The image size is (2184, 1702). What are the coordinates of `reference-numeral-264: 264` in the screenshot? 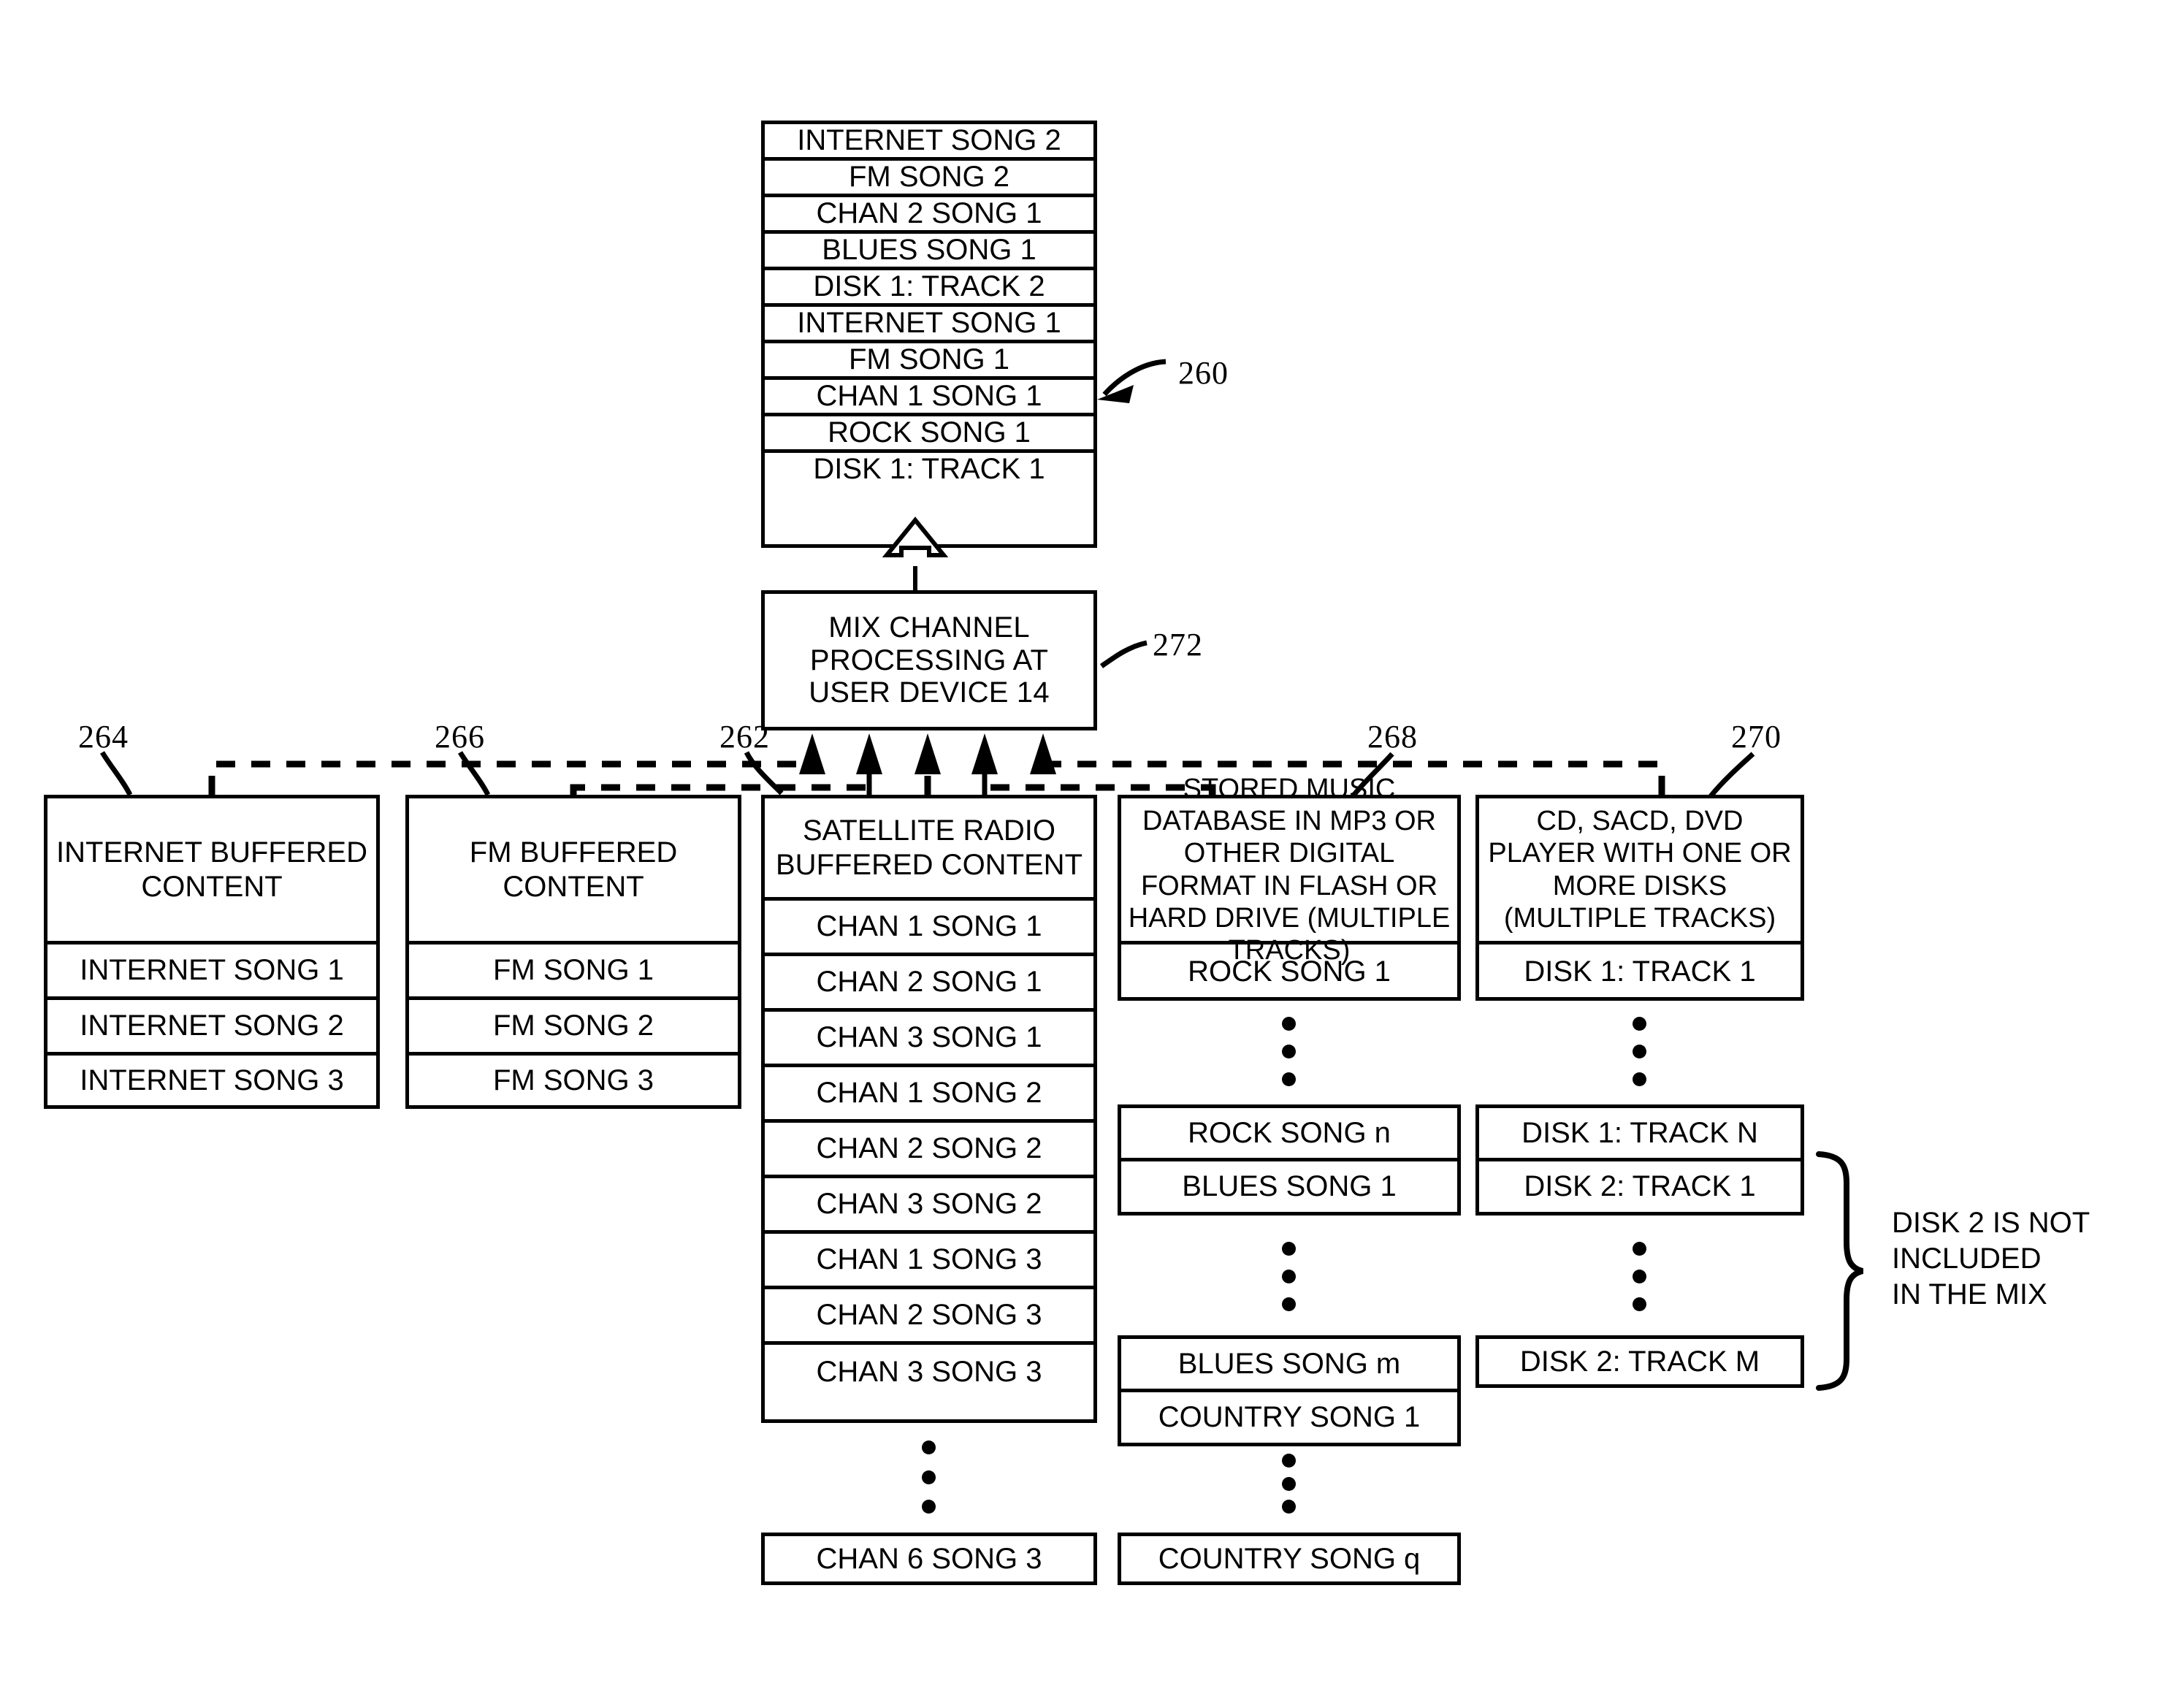 It's located at (104, 737).